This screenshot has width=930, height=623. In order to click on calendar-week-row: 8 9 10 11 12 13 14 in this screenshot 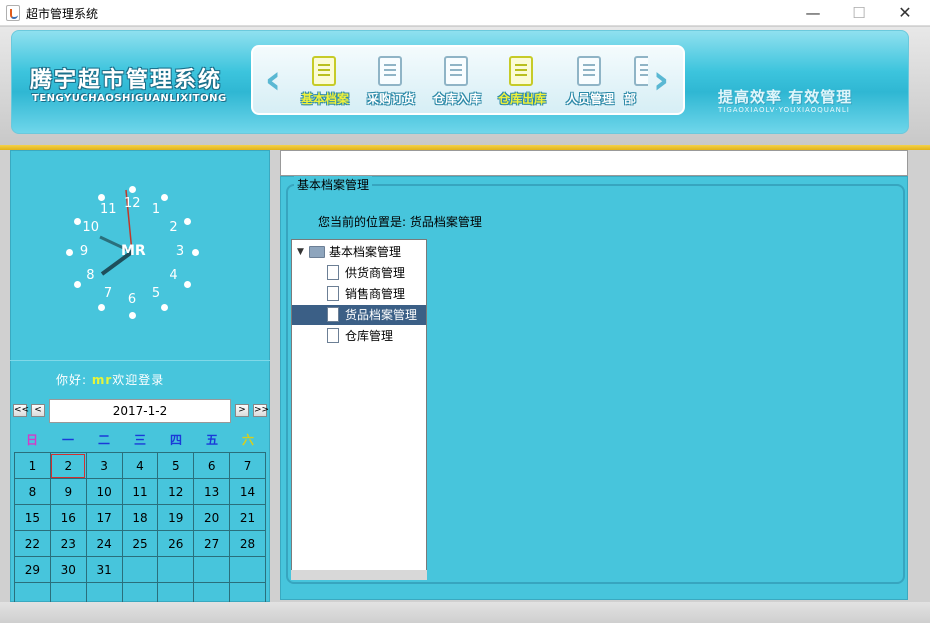, I will do `click(140, 491)`.